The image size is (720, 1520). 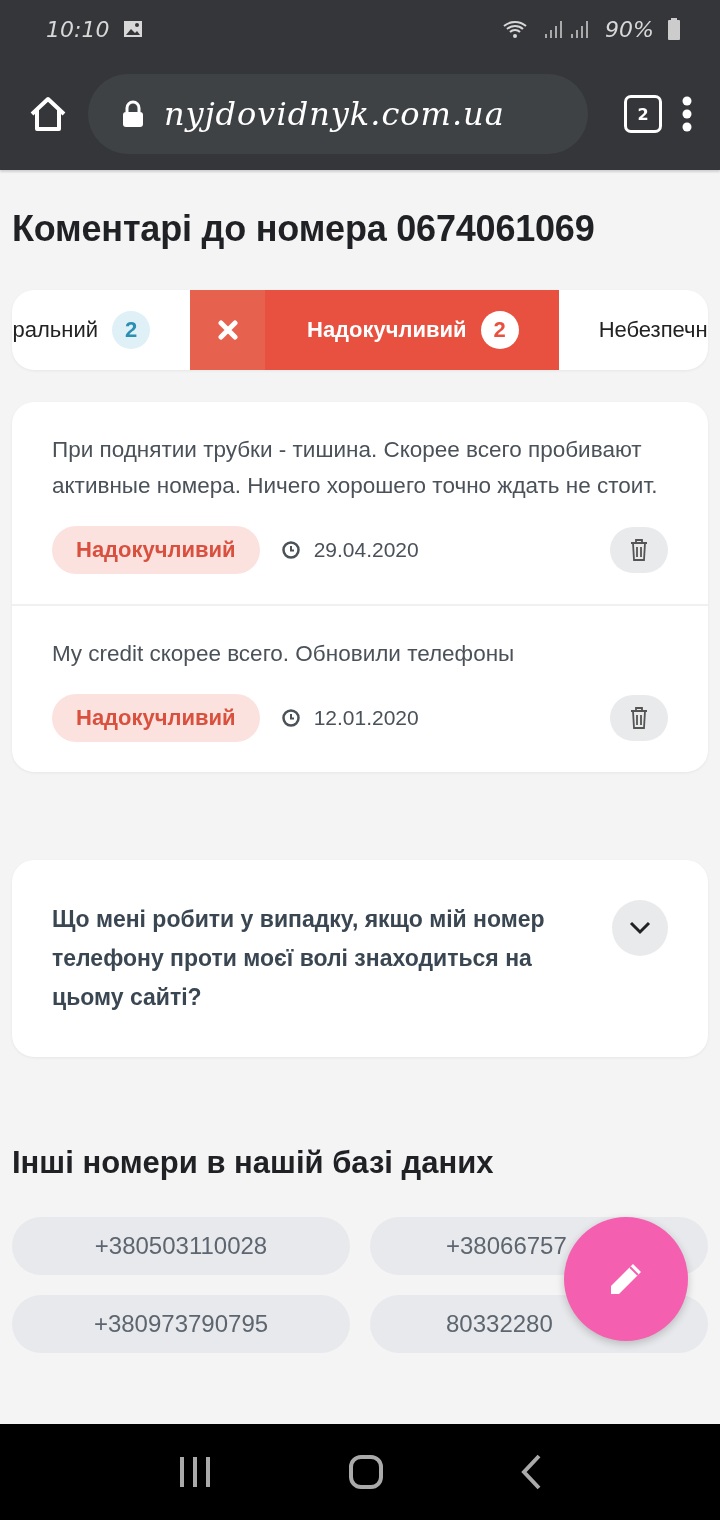 What do you see at coordinates (133, 114) in the screenshot?
I see `lock-icon` at bounding box center [133, 114].